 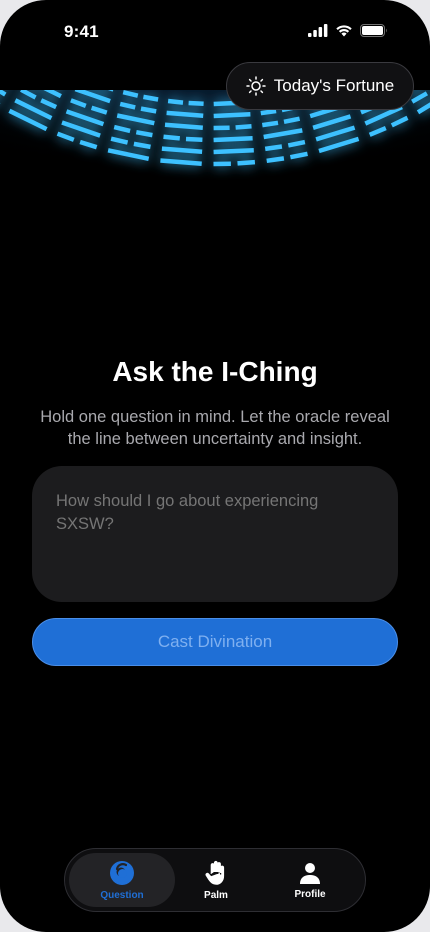 What do you see at coordinates (215, 872) in the screenshot?
I see `hand-icon` at bounding box center [215, 872].